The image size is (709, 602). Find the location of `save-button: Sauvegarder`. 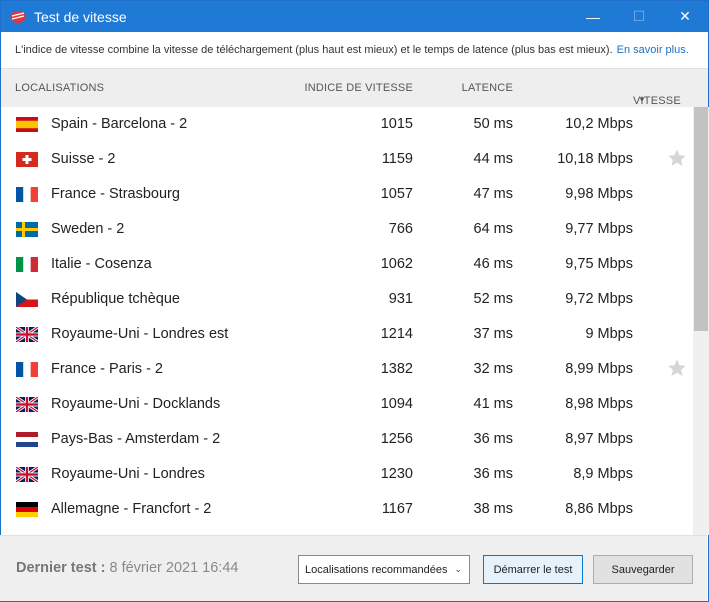

save-button: Sauvegarder is located at coordinates (643, 569).